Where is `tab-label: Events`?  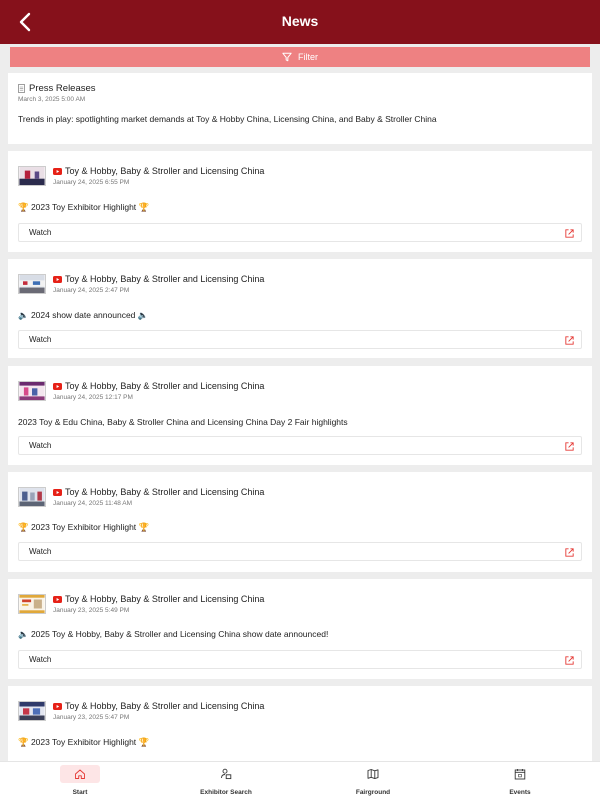
tab-label: Events is located at coordinates (520, 792).